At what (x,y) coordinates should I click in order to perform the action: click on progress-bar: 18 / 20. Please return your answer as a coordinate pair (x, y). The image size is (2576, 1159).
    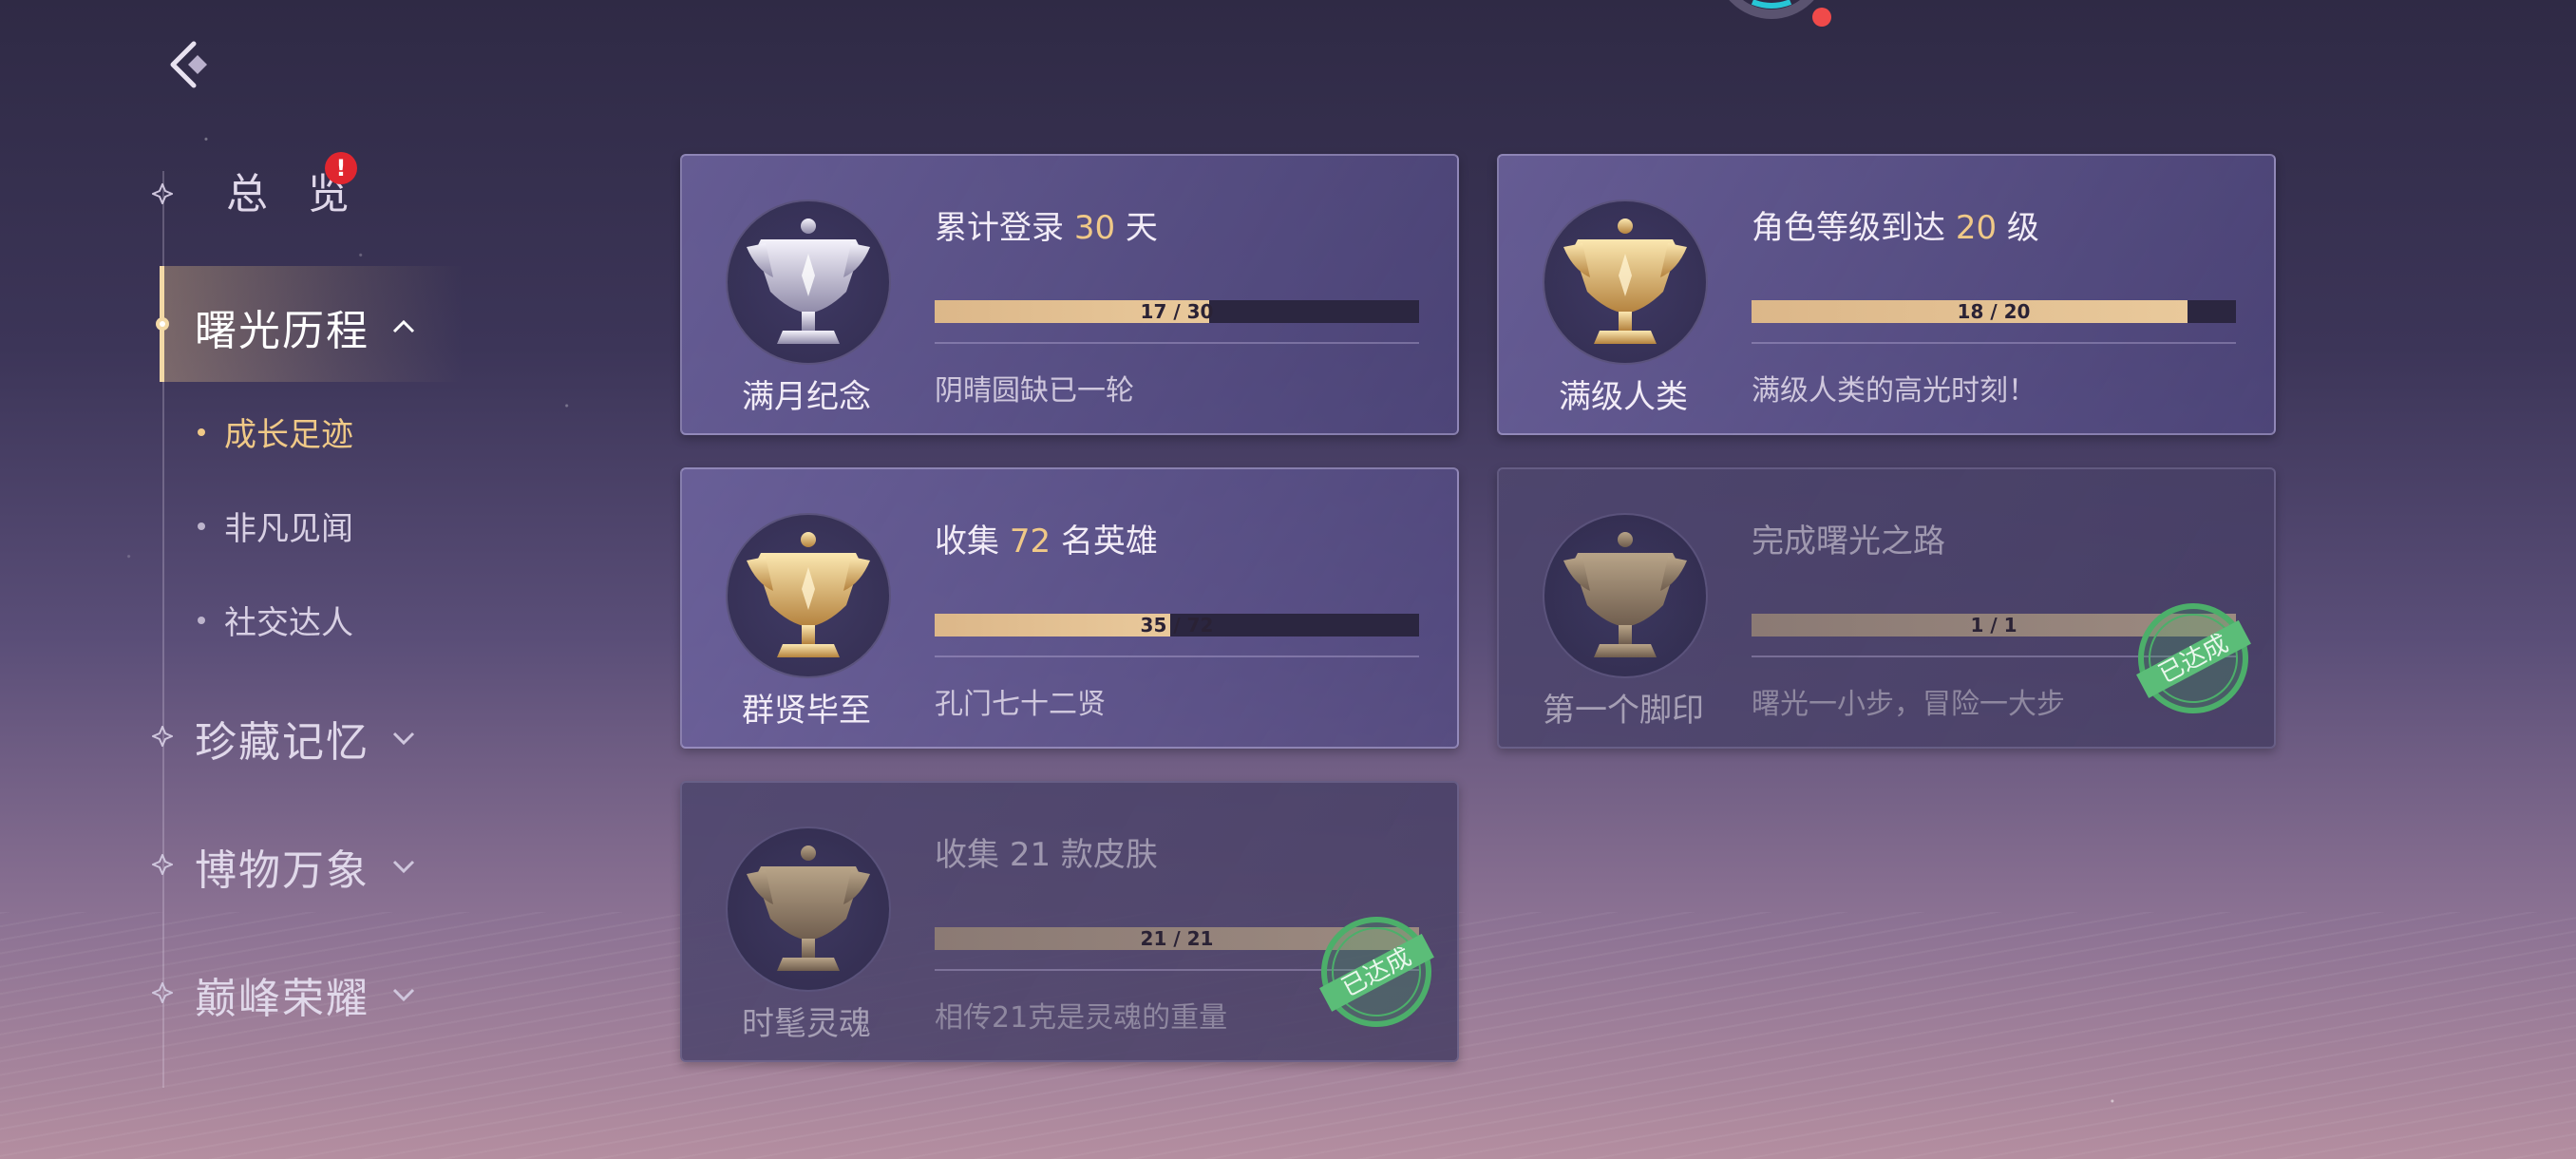
    Looking at the image, I should click on (1994, 311).